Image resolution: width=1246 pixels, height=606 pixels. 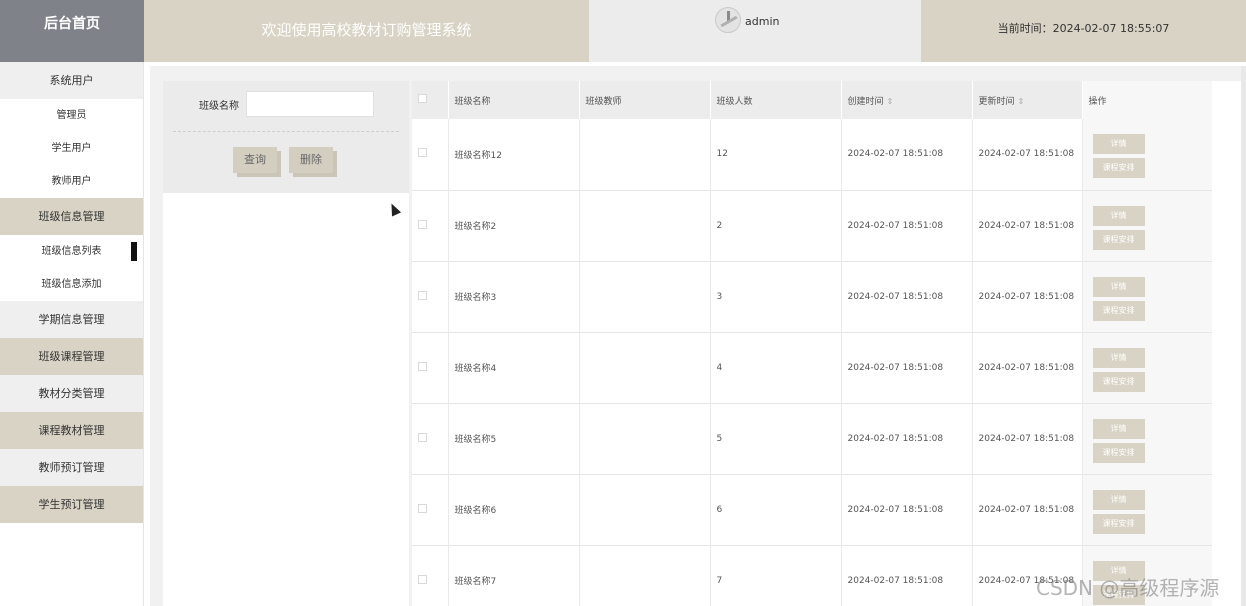 What do you see at coordinates (134, 251) in the screenshot?
I see `active-indicator` at bounding box center [134, 251].